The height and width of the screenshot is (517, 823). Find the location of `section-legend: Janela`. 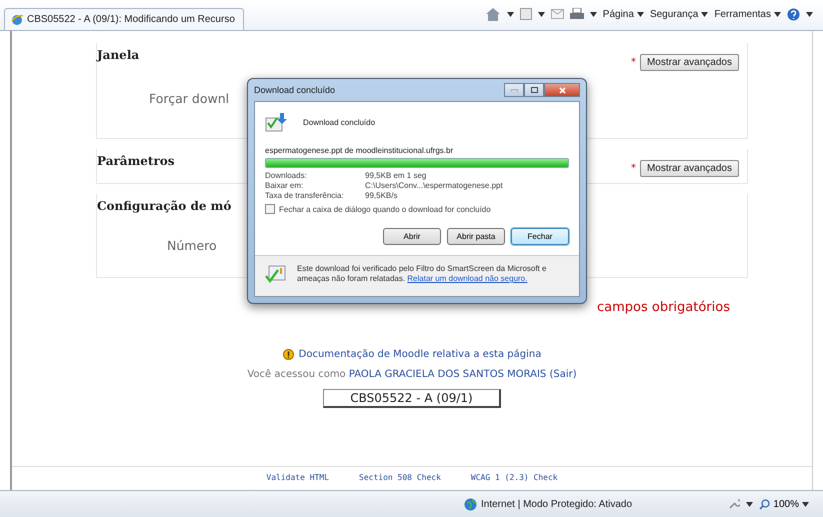

section-legend: Janela is located at coordinates (123, 55).